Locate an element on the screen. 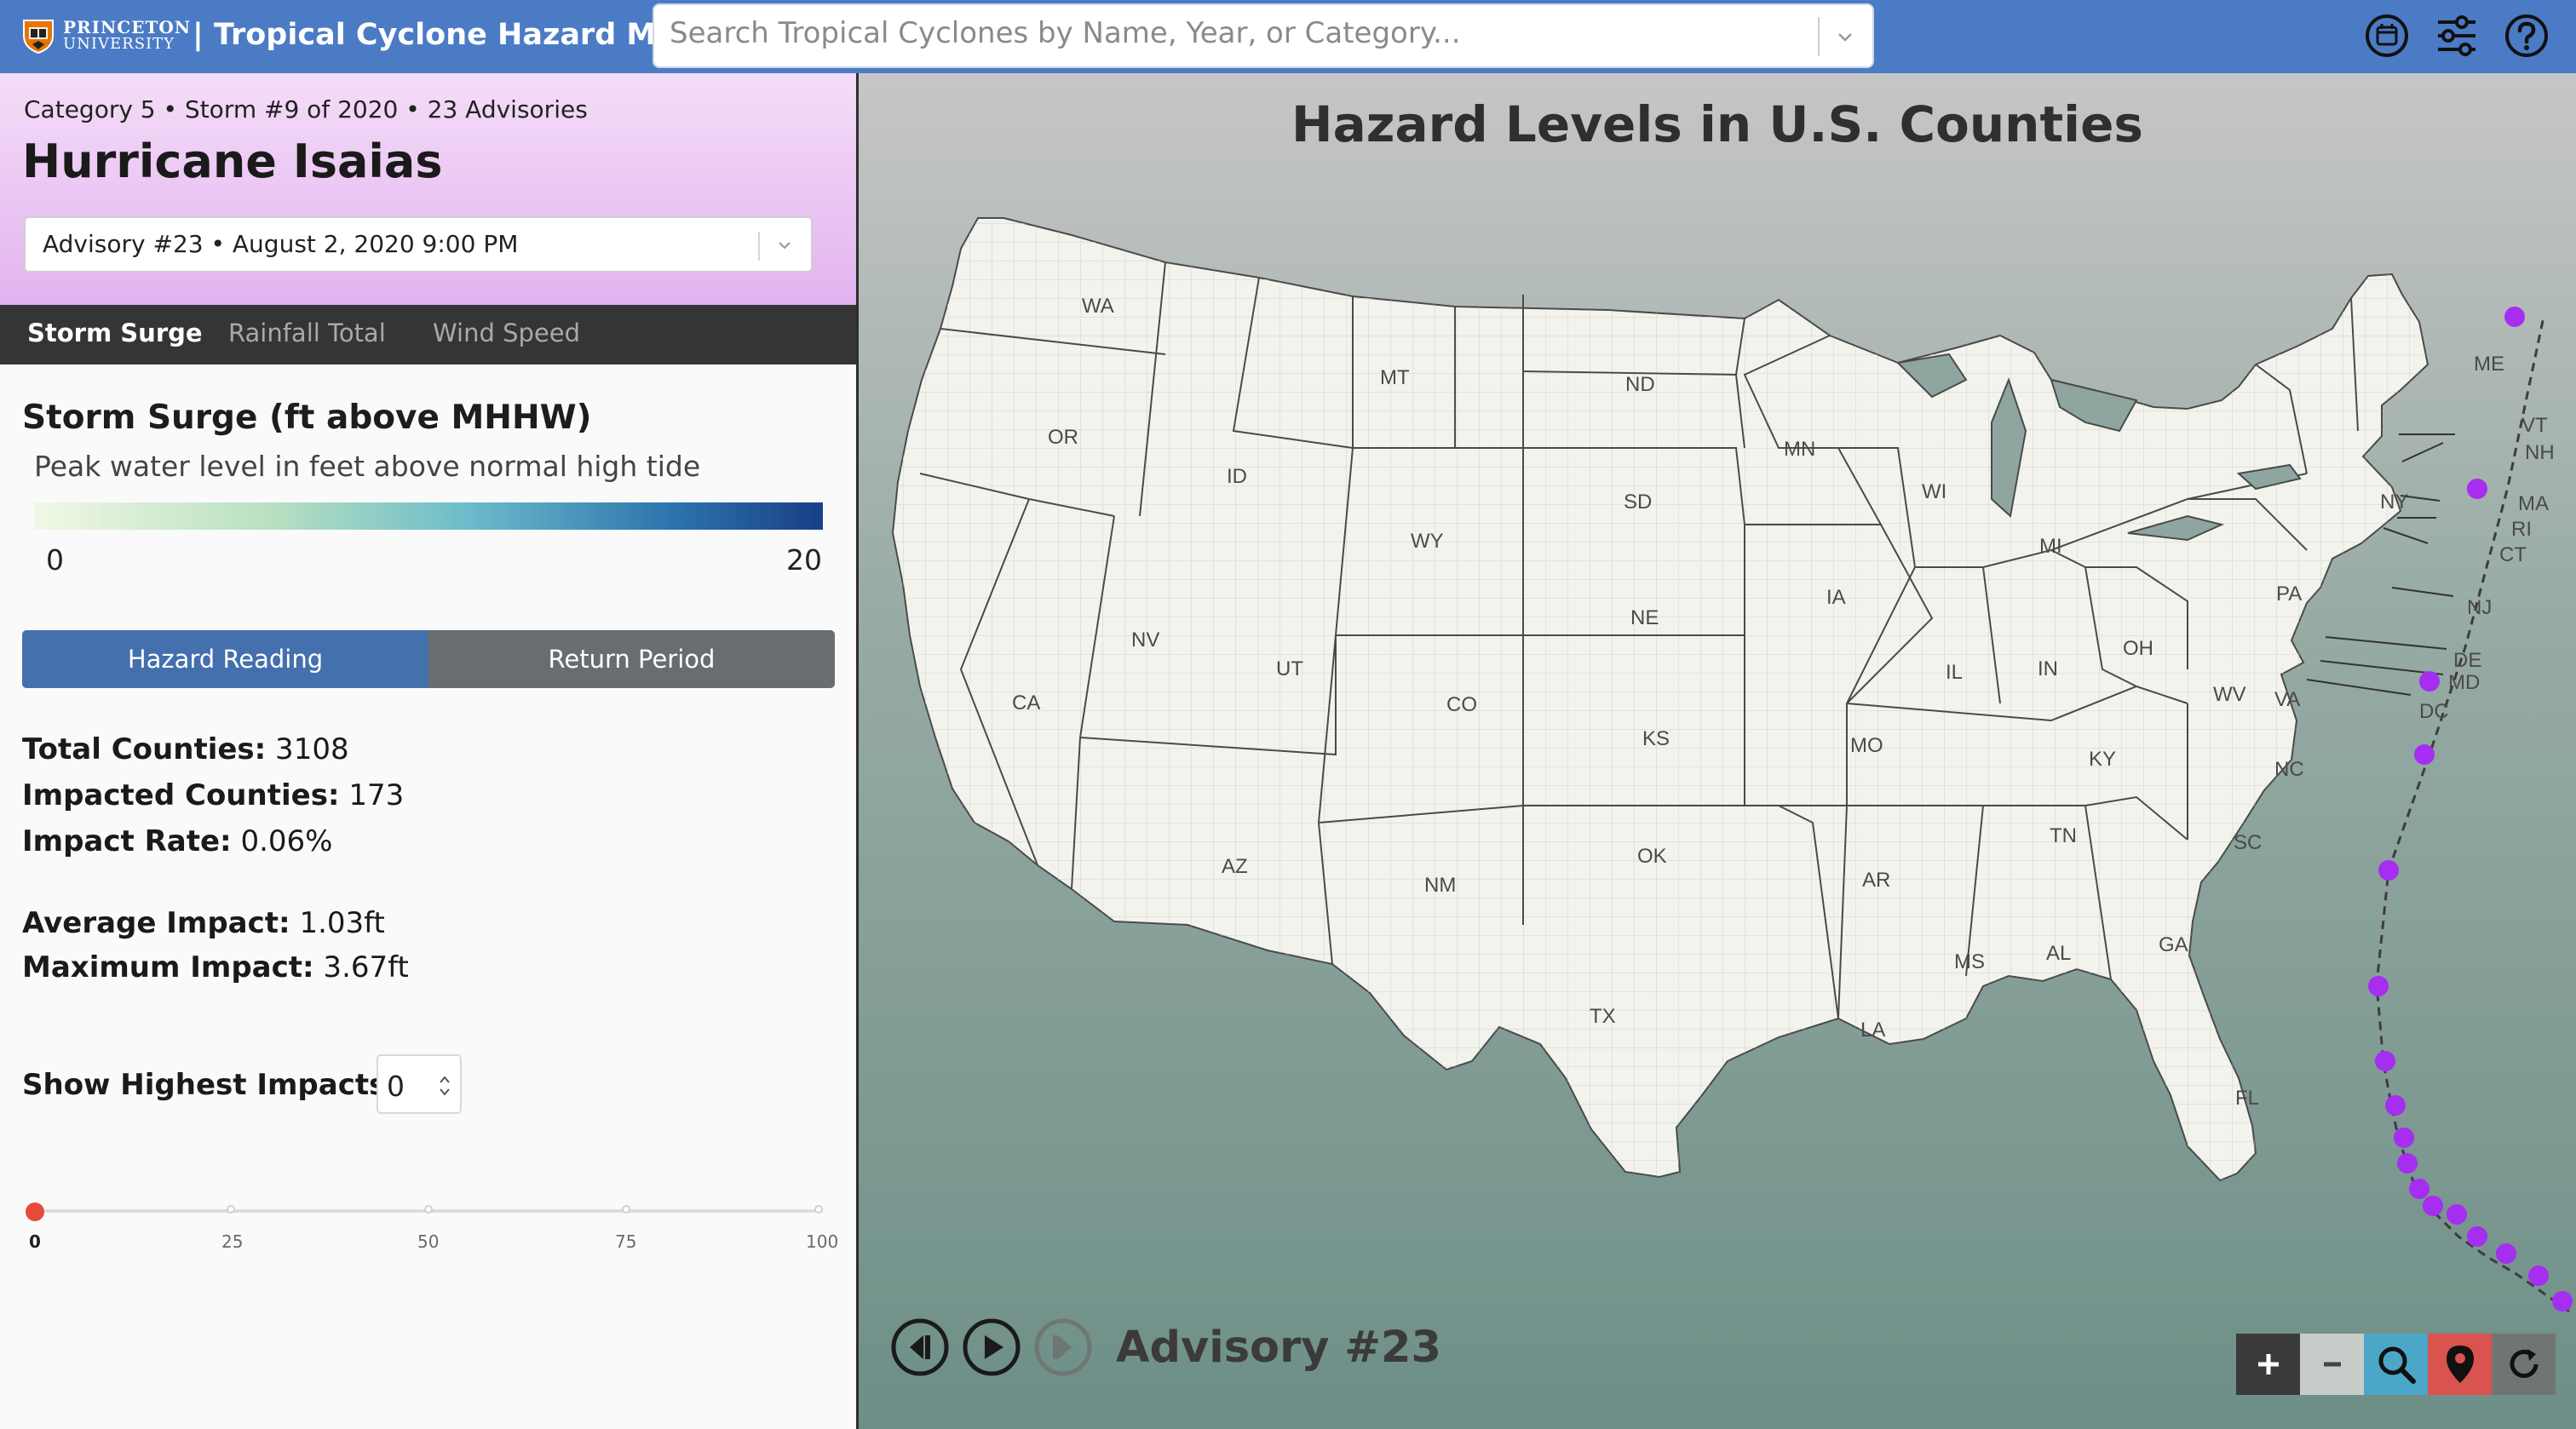  minus-icon is located at coordinates (2332, 1364).